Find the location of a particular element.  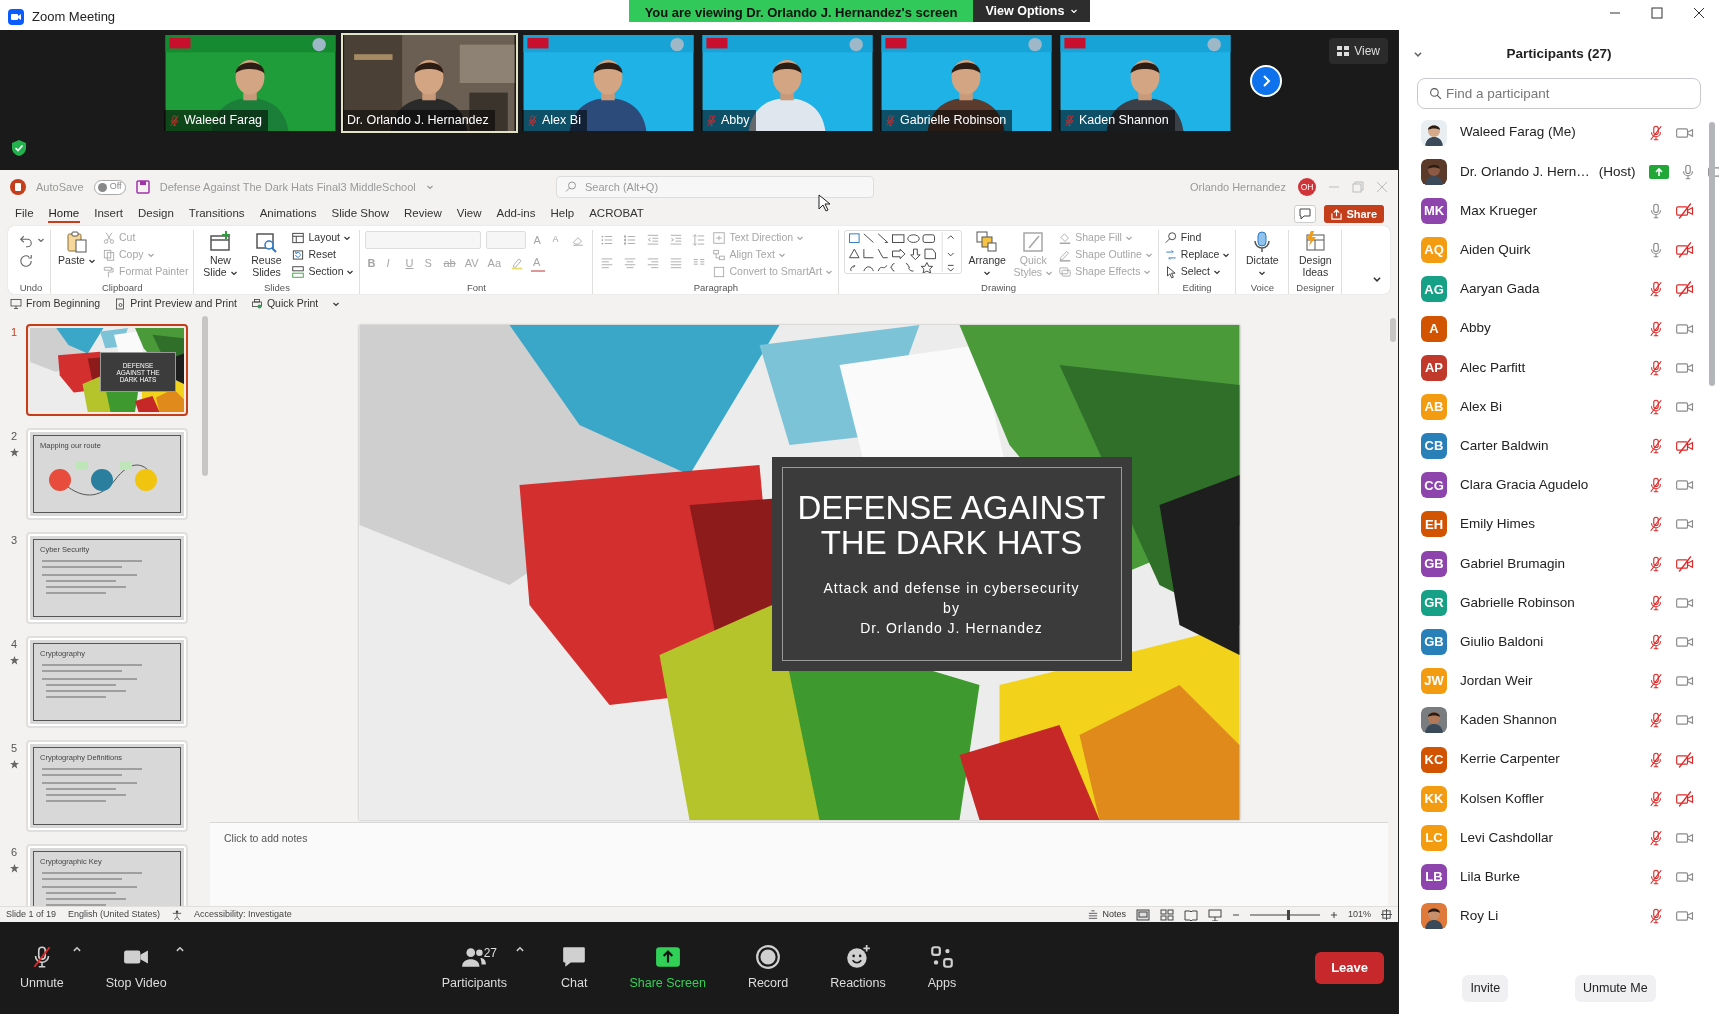

participant-name: Jordan Weir is located at coordinates (1496, 681).